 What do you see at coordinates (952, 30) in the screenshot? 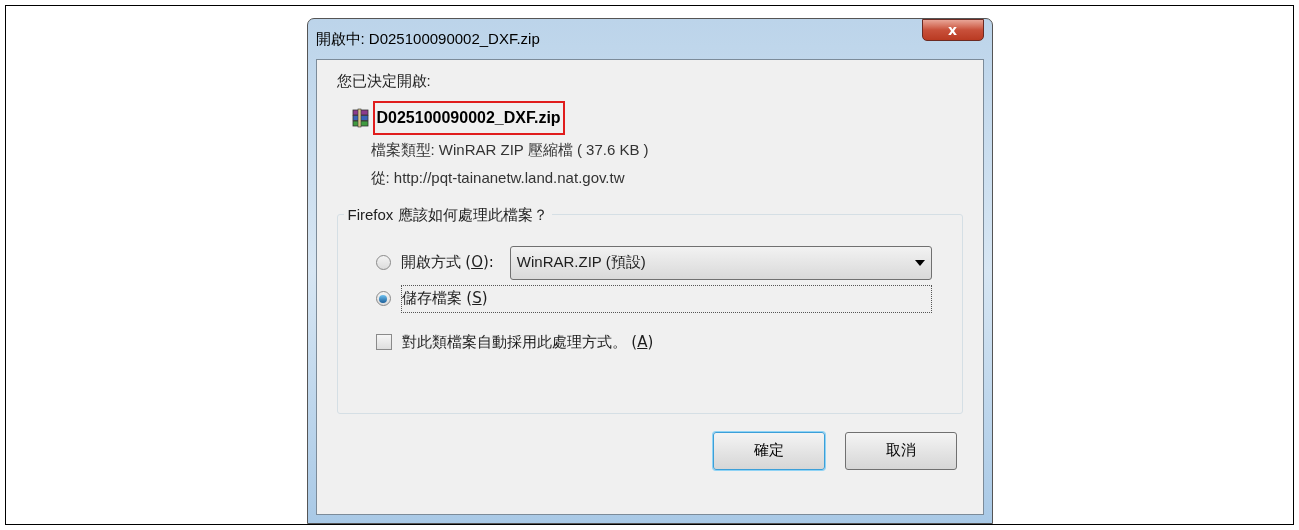
I see `close-button: x` at bounding box center [952, 30].